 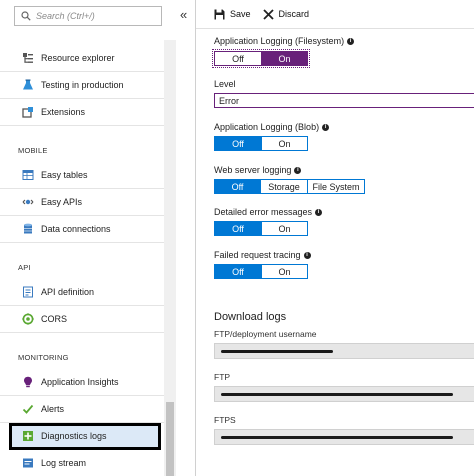 I want to click on search-box, so click(x=88, y=16).